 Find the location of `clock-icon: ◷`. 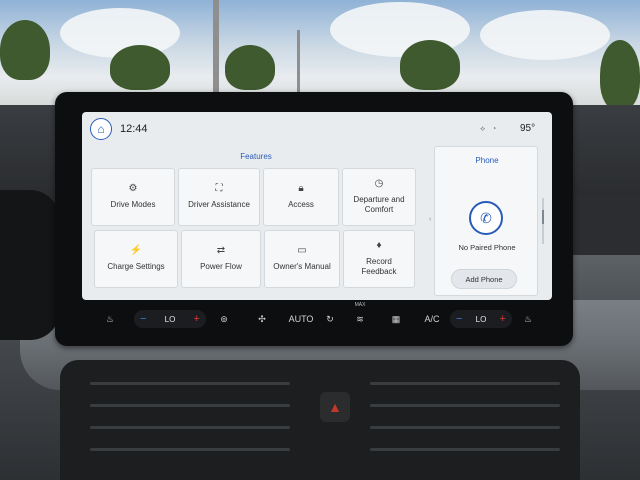

clock-icon: ◷ is located at coordinates (379, 183).